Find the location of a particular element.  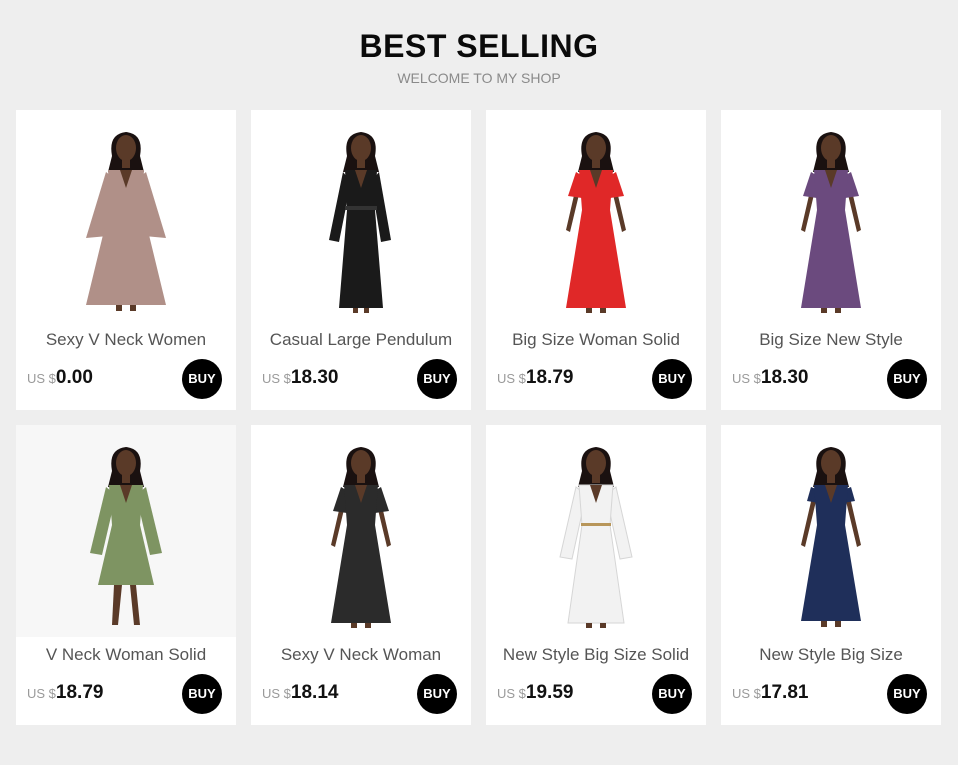

product-name: Big Size New Style is located at coordinates (831, 340).